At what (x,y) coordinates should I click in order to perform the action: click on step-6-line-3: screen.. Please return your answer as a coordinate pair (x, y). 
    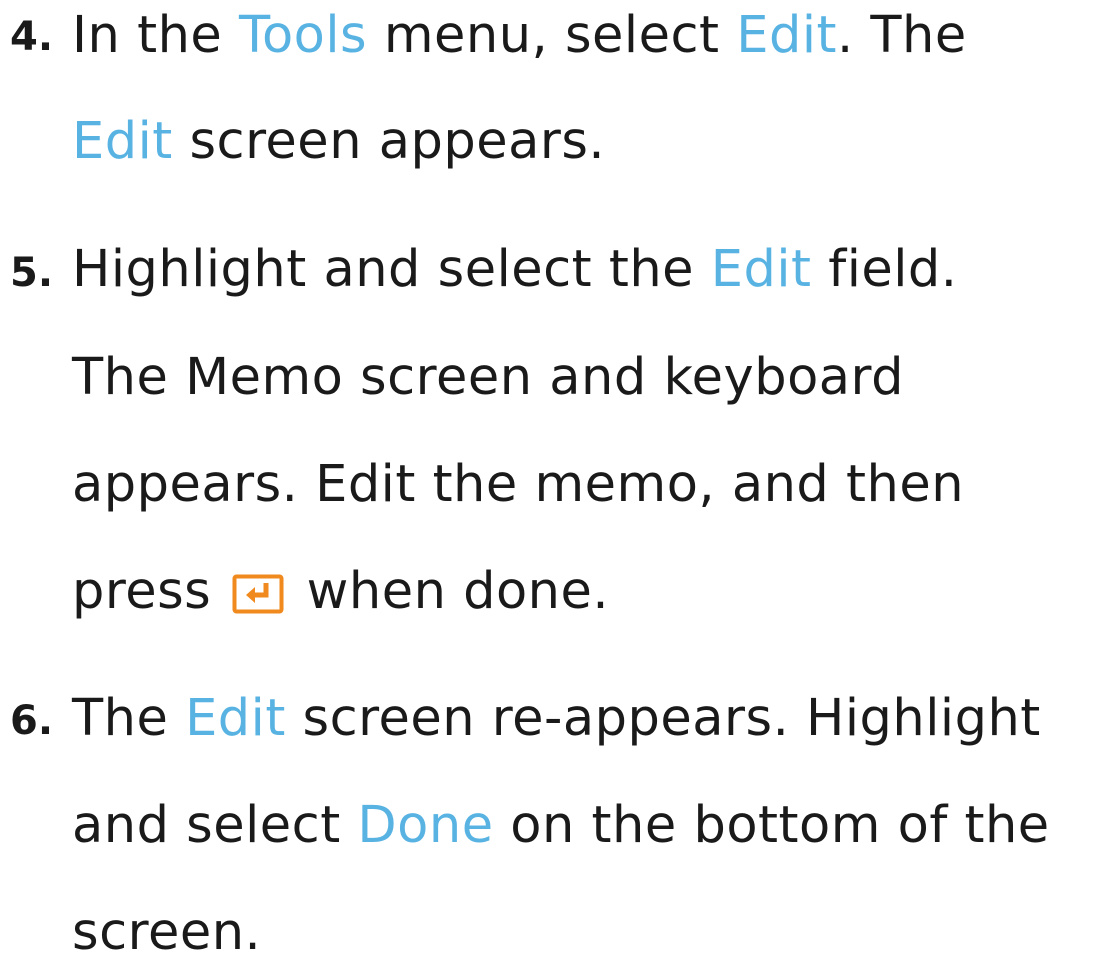
    Looking at the image, I should click on (166, 932).